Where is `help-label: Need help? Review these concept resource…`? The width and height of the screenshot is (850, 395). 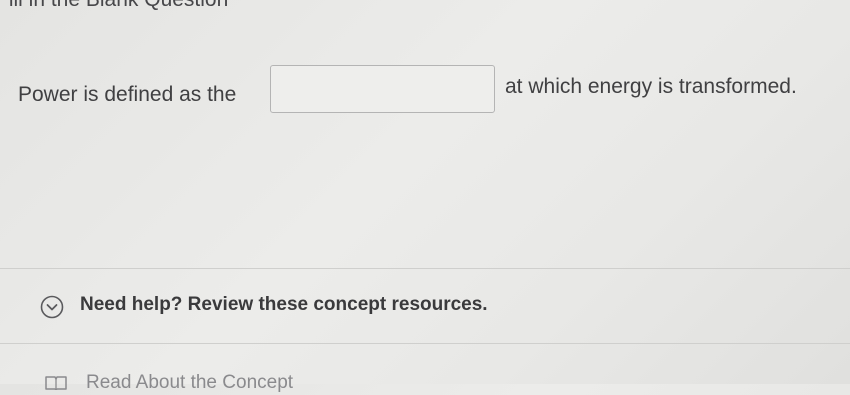
help-label: Need help? Review these concept resource… is located at coordinates (284, 305).